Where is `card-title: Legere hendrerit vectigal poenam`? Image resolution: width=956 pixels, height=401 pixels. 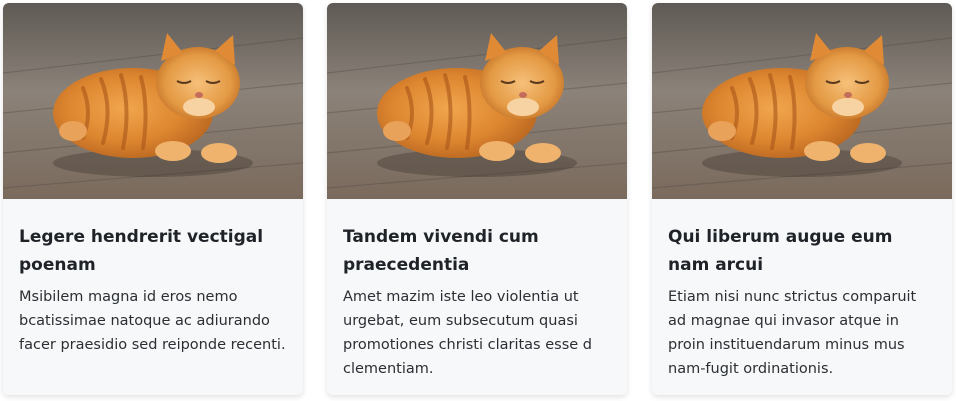 card-title: Legere hendrerit vectigal poenam is located at coordinates (141, 251).